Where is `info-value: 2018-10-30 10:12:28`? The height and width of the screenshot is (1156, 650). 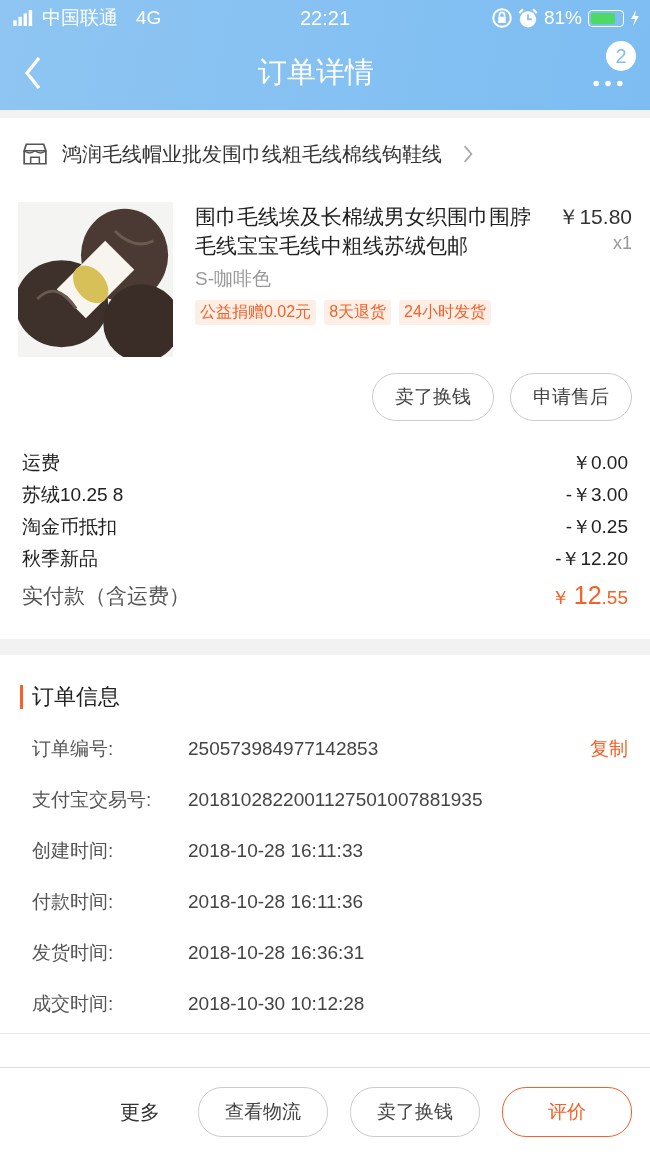
info-value: 2018-10-30 10:12:28 is located at coordinates (277, 1003).